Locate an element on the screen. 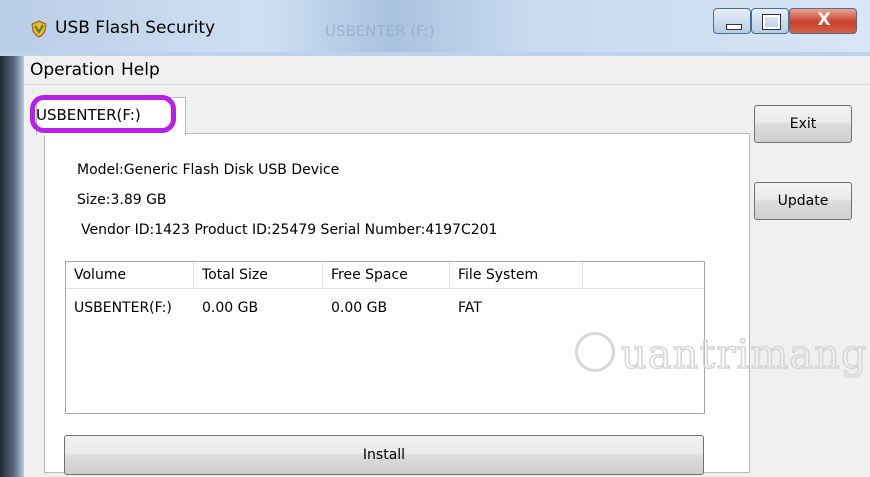 This screenshot has width=870, height=477. update-button: Update is located at coordinates (803, 201).